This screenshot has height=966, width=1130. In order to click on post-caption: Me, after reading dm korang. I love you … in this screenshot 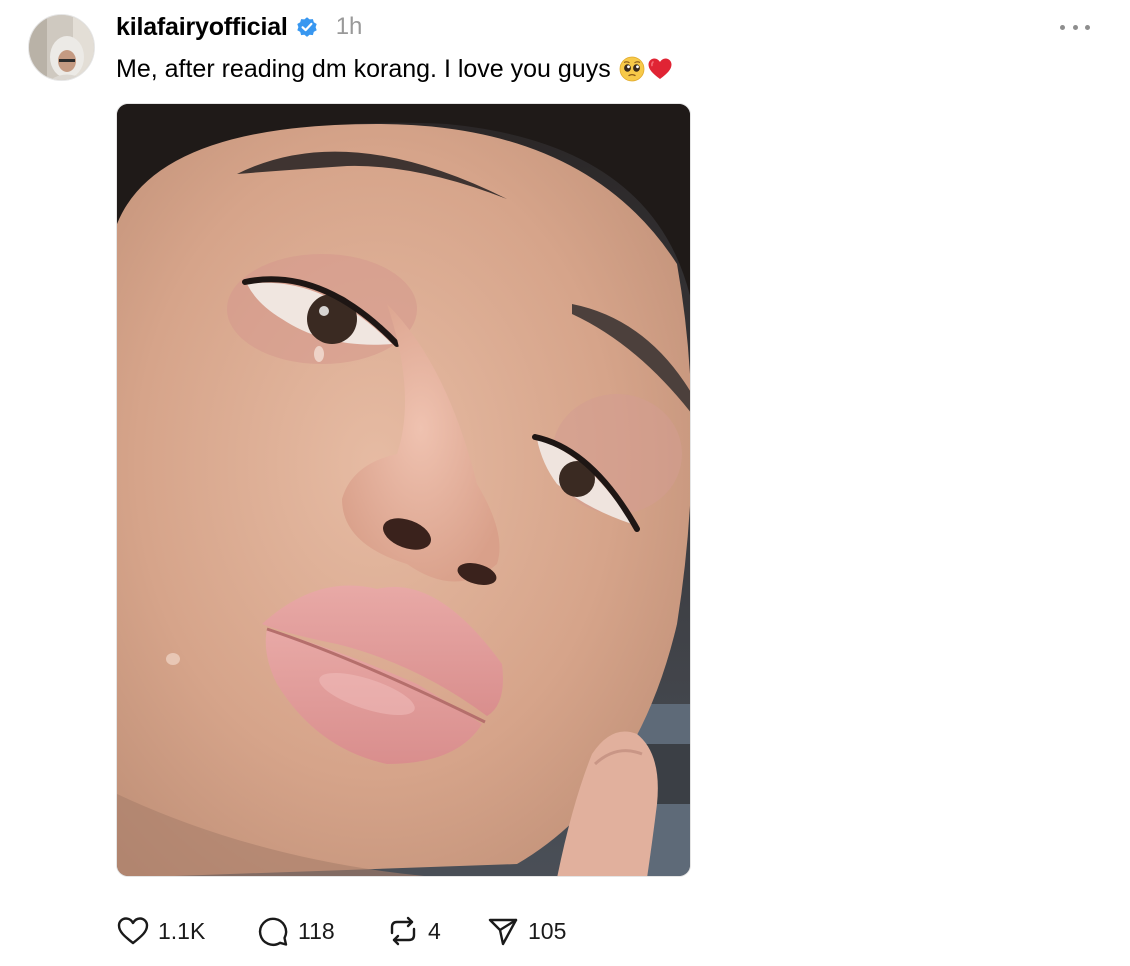, I will do `click(394, 69)`.